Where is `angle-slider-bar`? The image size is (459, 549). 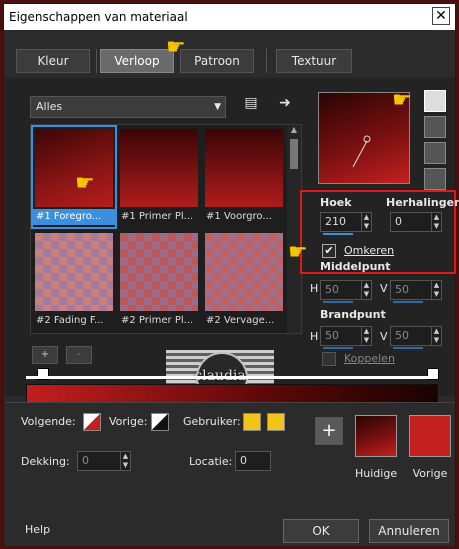
angle-slider-bar is located at coordinates (338, 234).